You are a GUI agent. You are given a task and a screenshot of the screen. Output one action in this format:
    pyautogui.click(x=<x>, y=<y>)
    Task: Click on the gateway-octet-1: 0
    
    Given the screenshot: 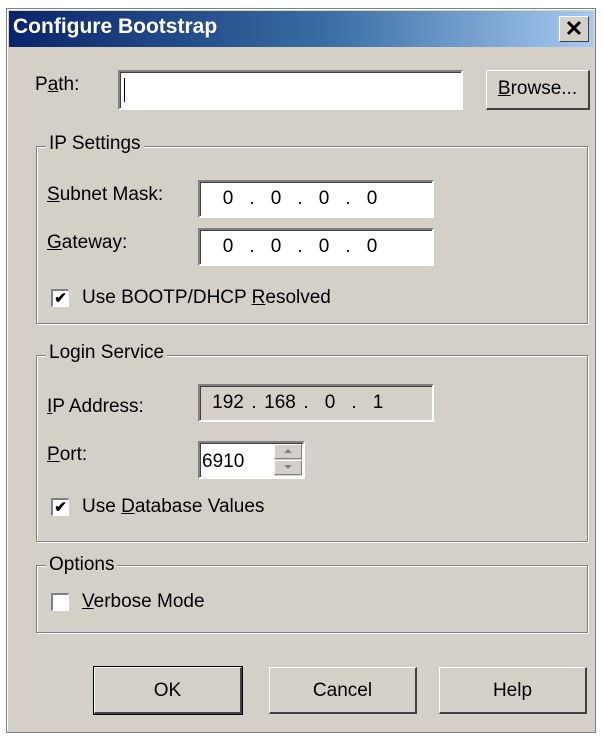 What is the action you would take?
    pyautogui.click(x=228, y=247)
    